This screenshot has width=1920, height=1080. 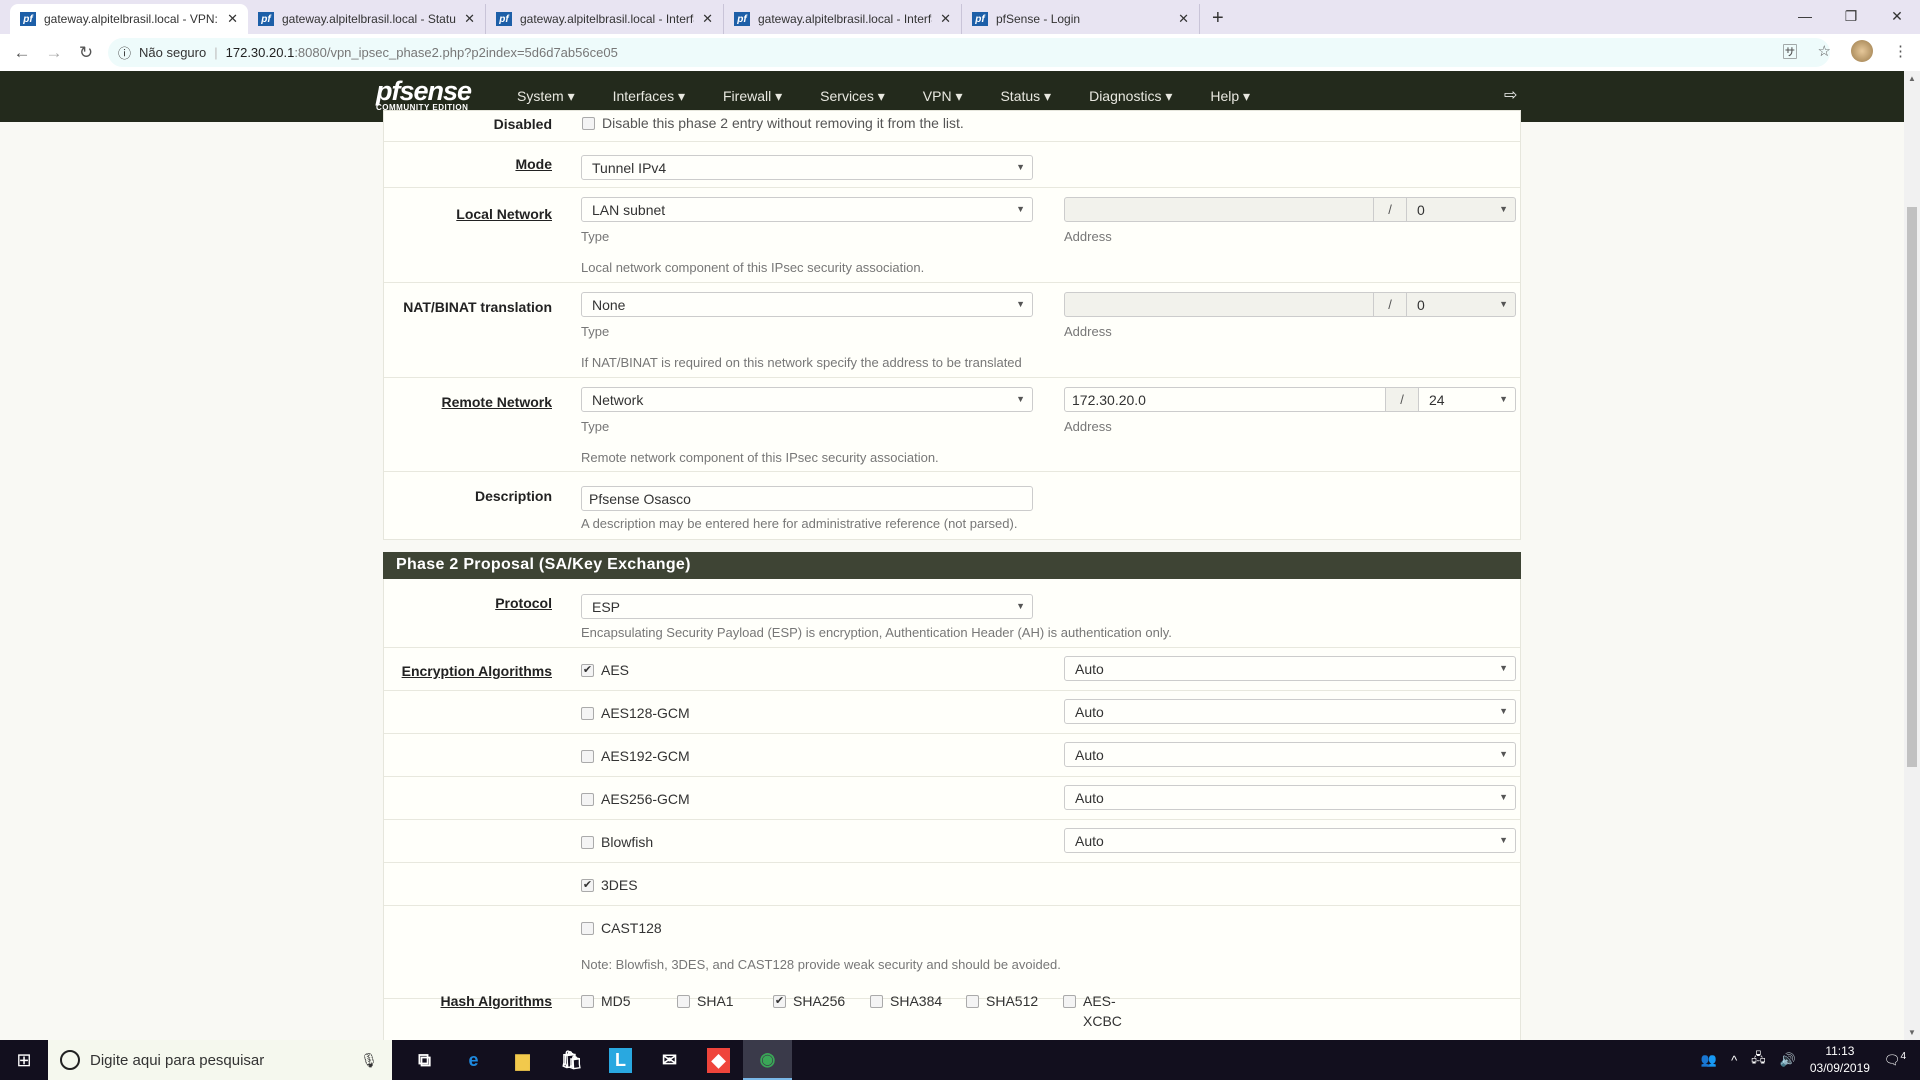 What do you see at coordinates (1897, 16) in the screenshot?
I see `close-window-button: ✕` at bounding box center [1897, 16].